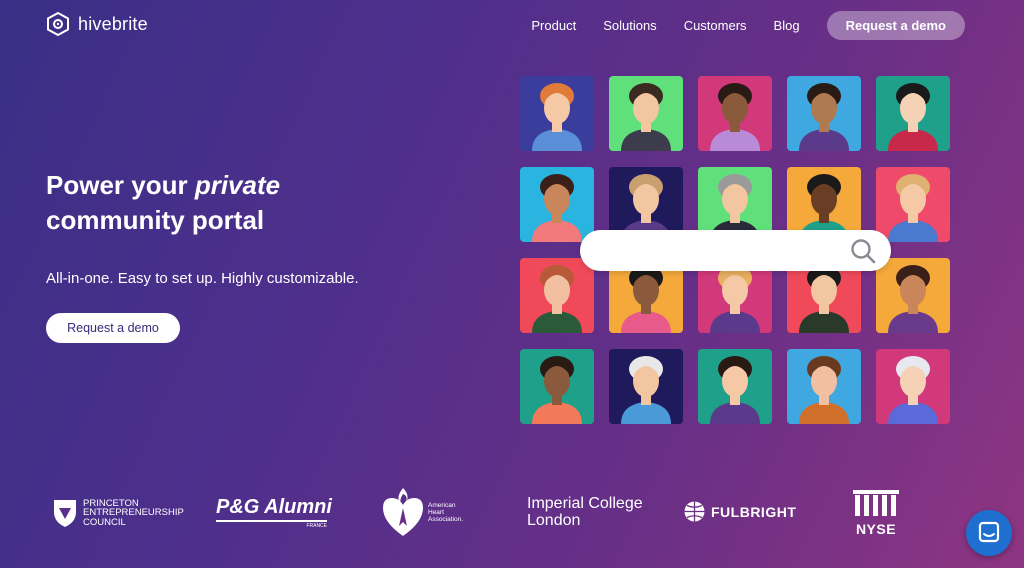  What do you see at coordinates (113, 23) in the screenshot?
I see `brand-name: hivebrite` at bounding box center [113, 23].